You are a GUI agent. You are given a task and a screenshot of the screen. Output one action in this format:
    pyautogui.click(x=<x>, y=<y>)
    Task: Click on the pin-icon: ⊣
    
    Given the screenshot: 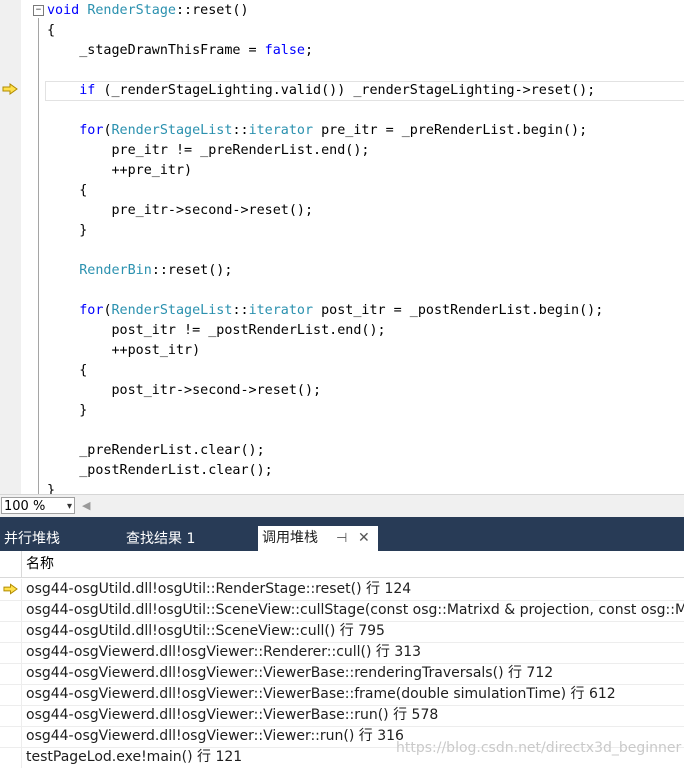 What is the action you would take?
    pyautogui.click(x=341, y=538)
    